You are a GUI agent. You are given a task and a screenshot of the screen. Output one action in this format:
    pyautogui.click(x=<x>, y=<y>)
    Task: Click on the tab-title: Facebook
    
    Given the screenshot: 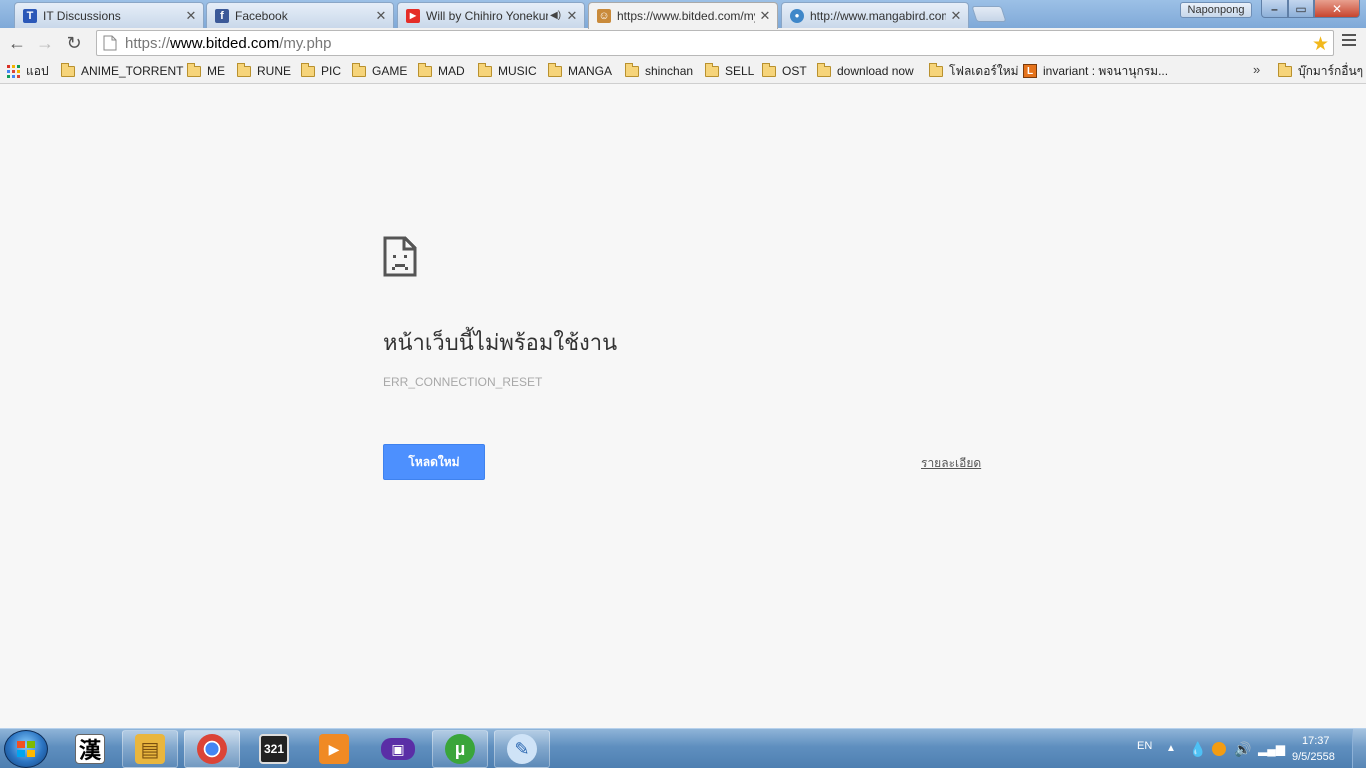 What is the action you would take?
    pyautogui.click(x=261, y=15)
    